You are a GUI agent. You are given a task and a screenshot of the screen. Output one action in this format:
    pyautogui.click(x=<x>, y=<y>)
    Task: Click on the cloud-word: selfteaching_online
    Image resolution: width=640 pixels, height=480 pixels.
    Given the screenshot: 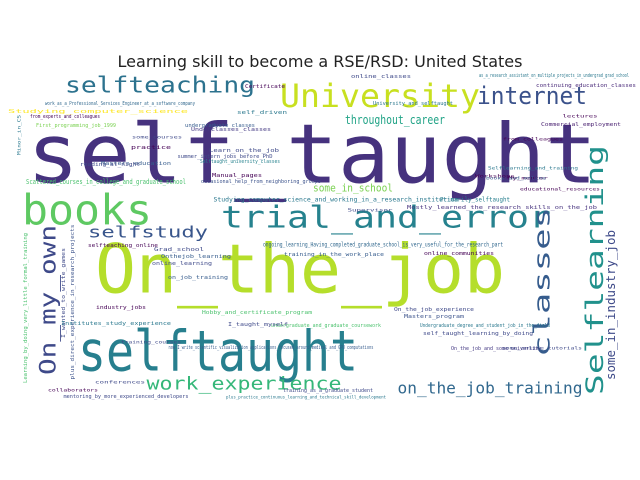 What is the action you would take?
    pyautogui.click(x=123, y=246)
    